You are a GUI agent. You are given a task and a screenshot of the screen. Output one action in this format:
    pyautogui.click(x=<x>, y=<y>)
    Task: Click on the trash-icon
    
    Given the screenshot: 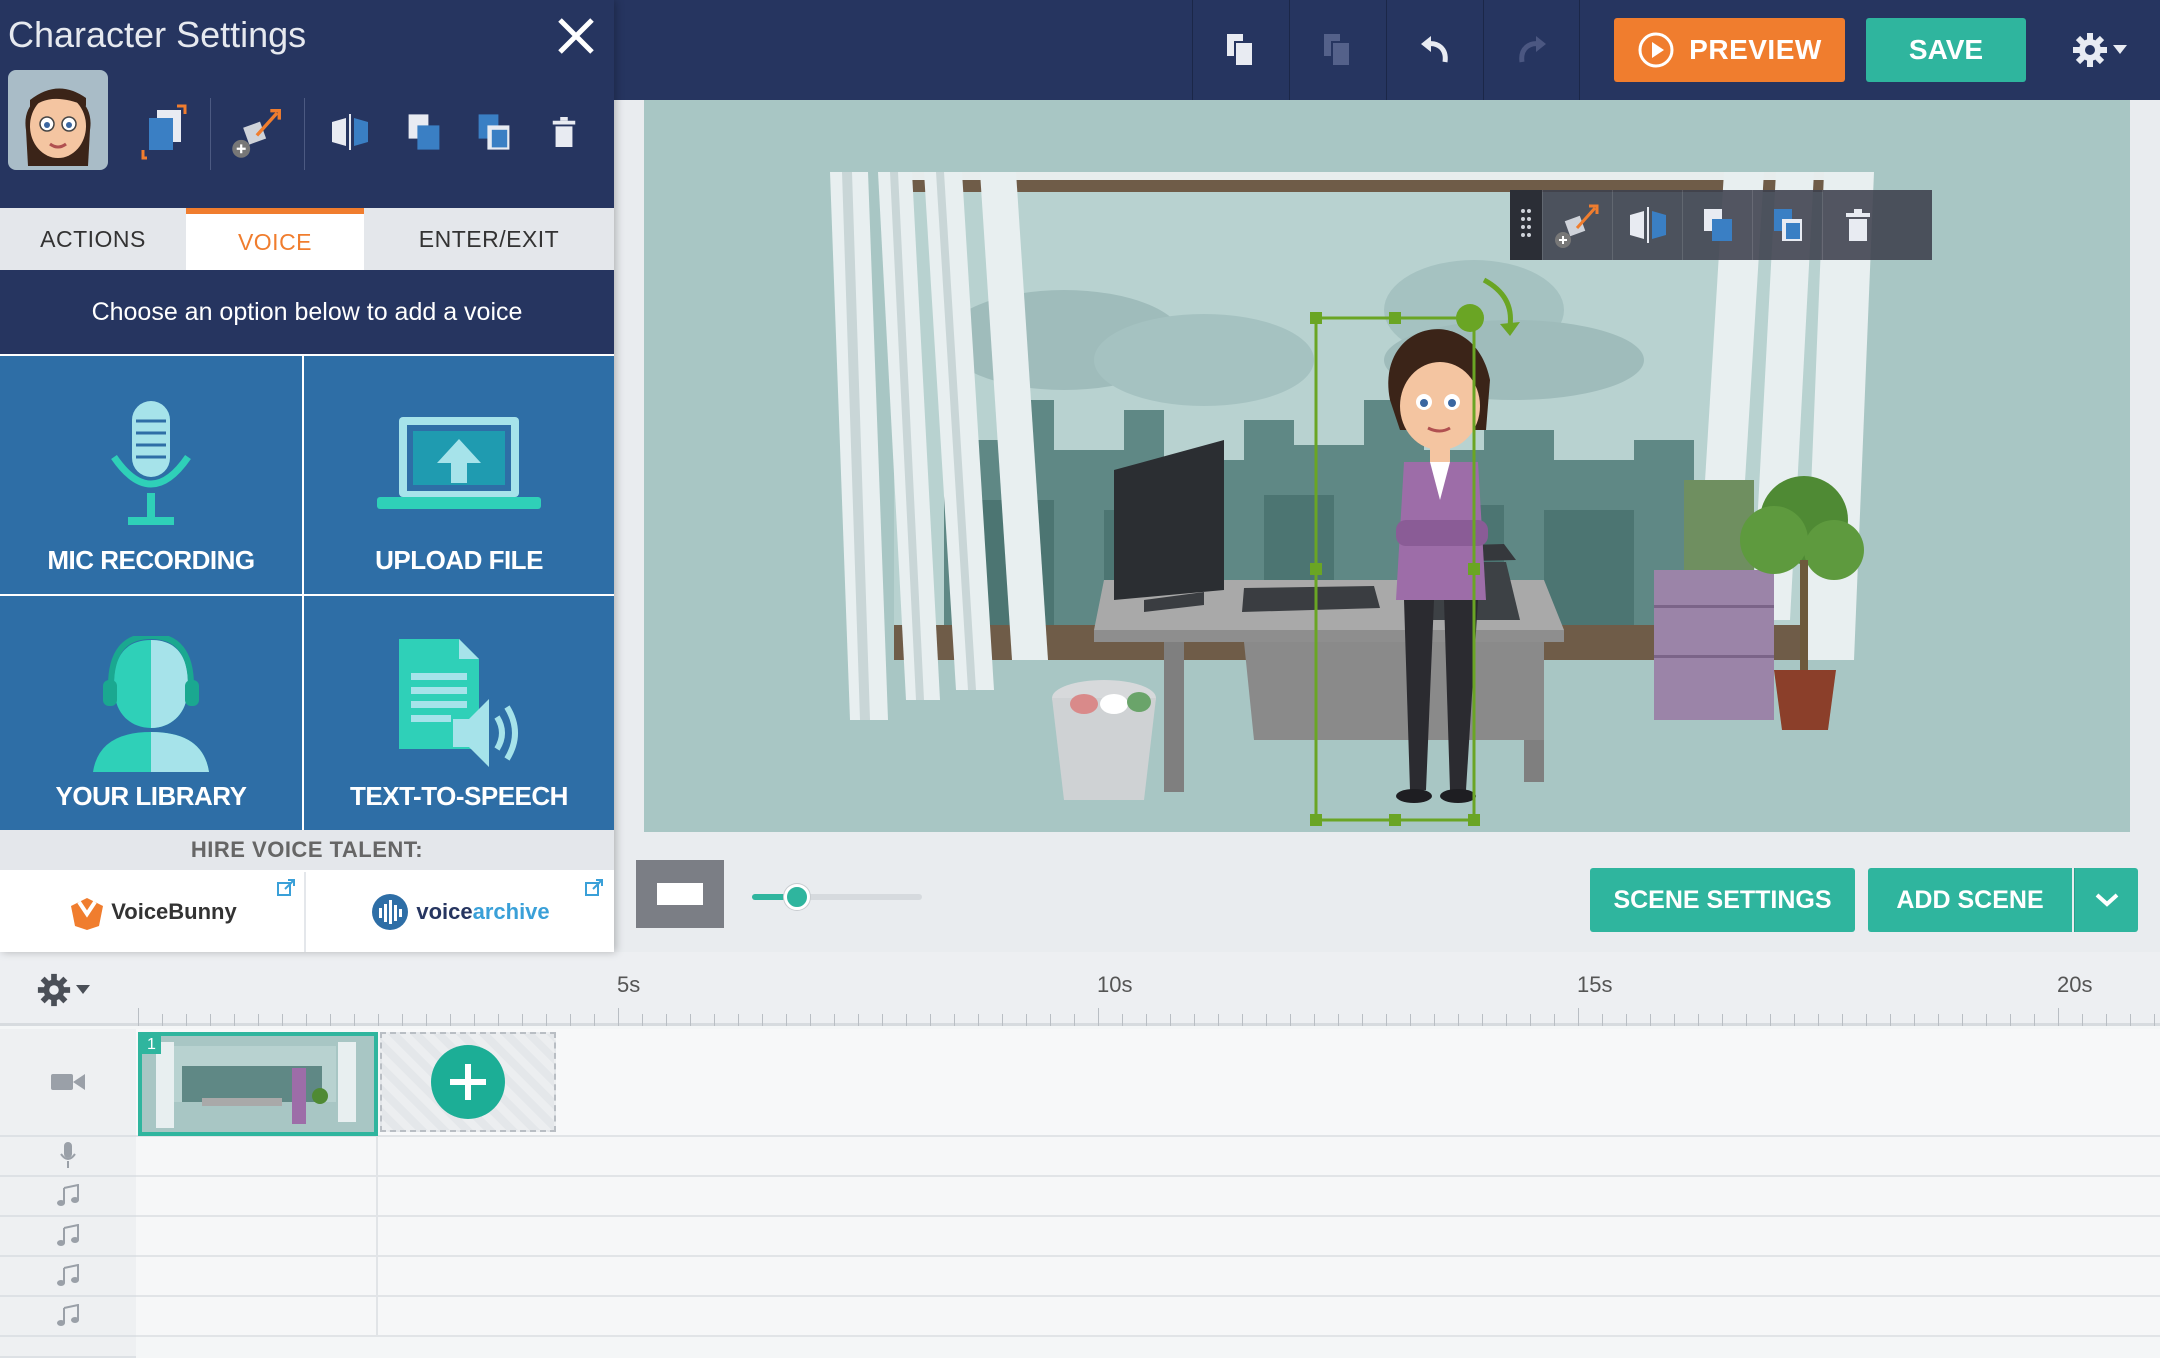 What is the action you would take?
    pyautogui.click(x=564, y=132)
    